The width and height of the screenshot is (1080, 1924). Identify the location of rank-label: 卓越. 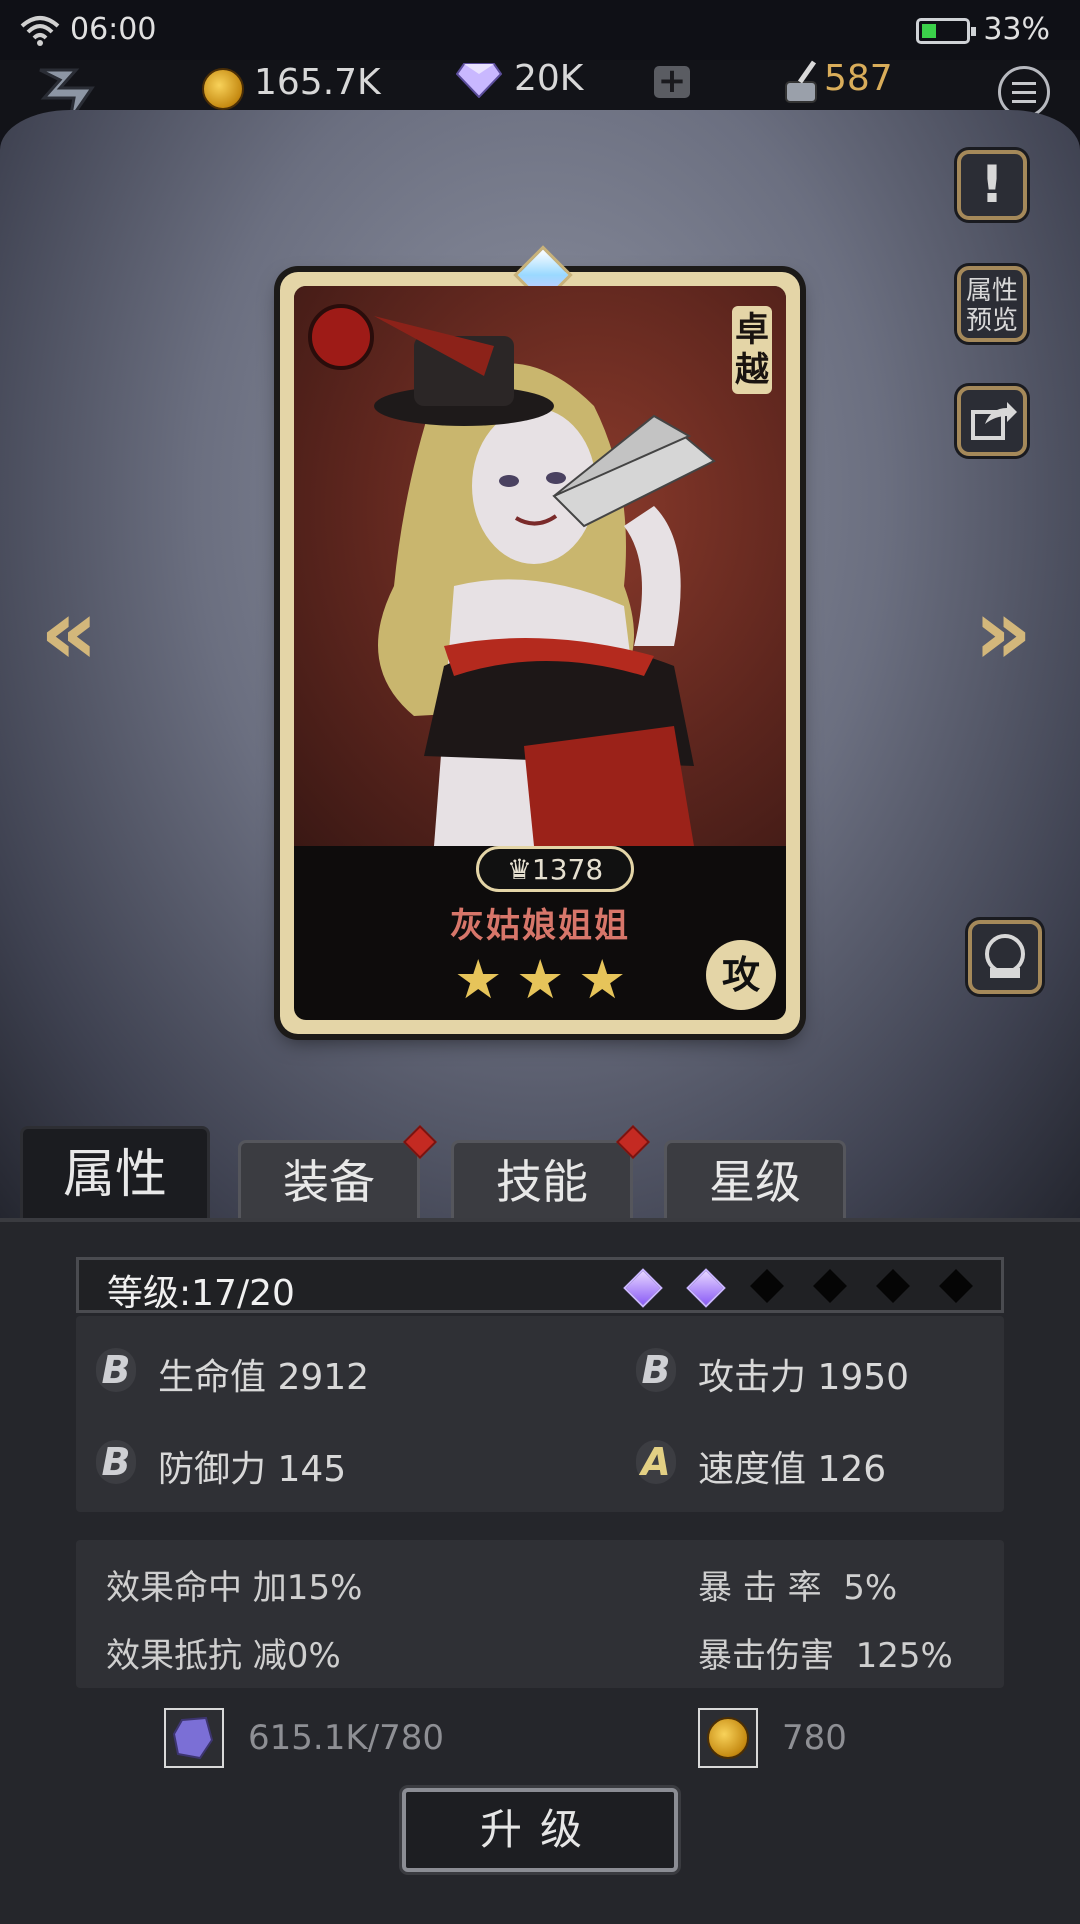
(752, 350).